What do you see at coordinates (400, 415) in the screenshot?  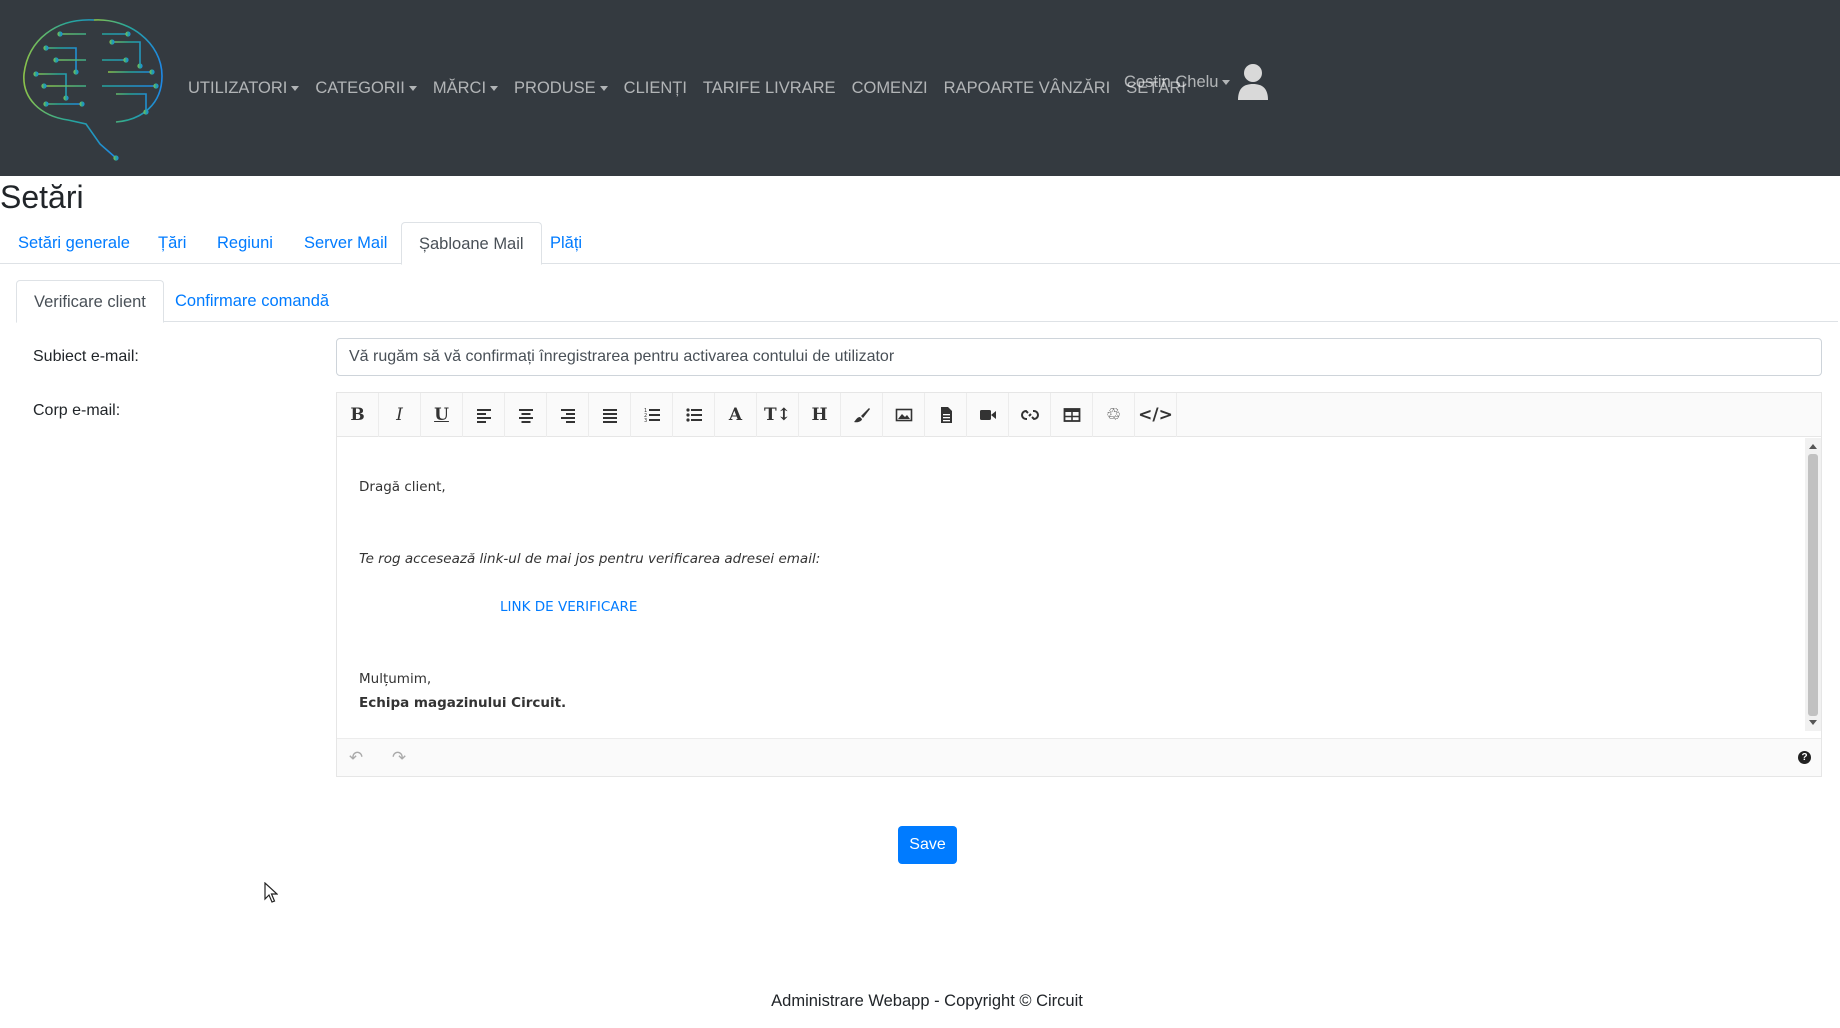 I see `italic-icon: I` at bounding box center [400, 415].